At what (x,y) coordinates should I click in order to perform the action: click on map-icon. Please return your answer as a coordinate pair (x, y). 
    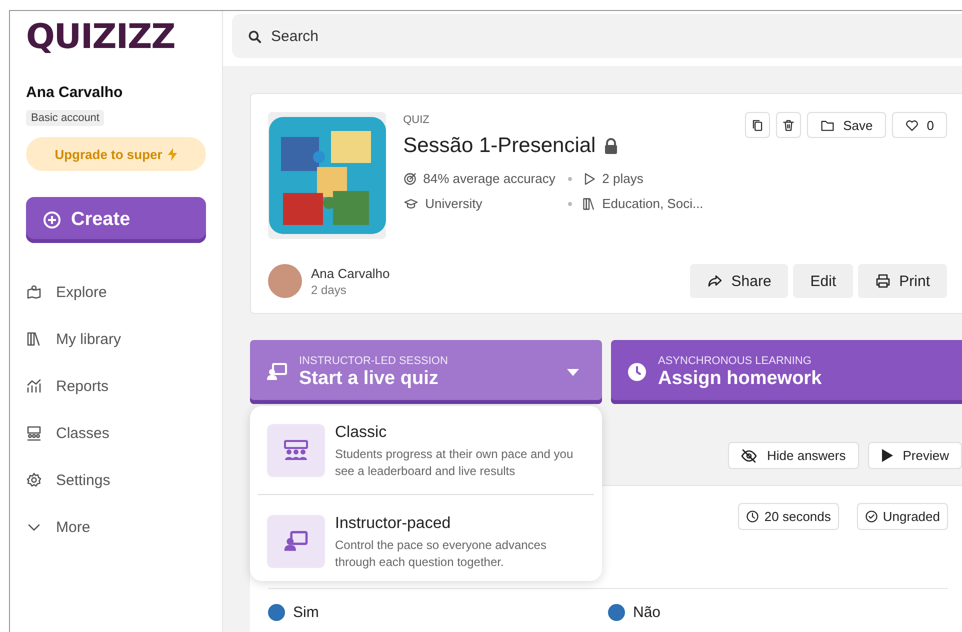
    Looking at the image, I should click on (34, 292).